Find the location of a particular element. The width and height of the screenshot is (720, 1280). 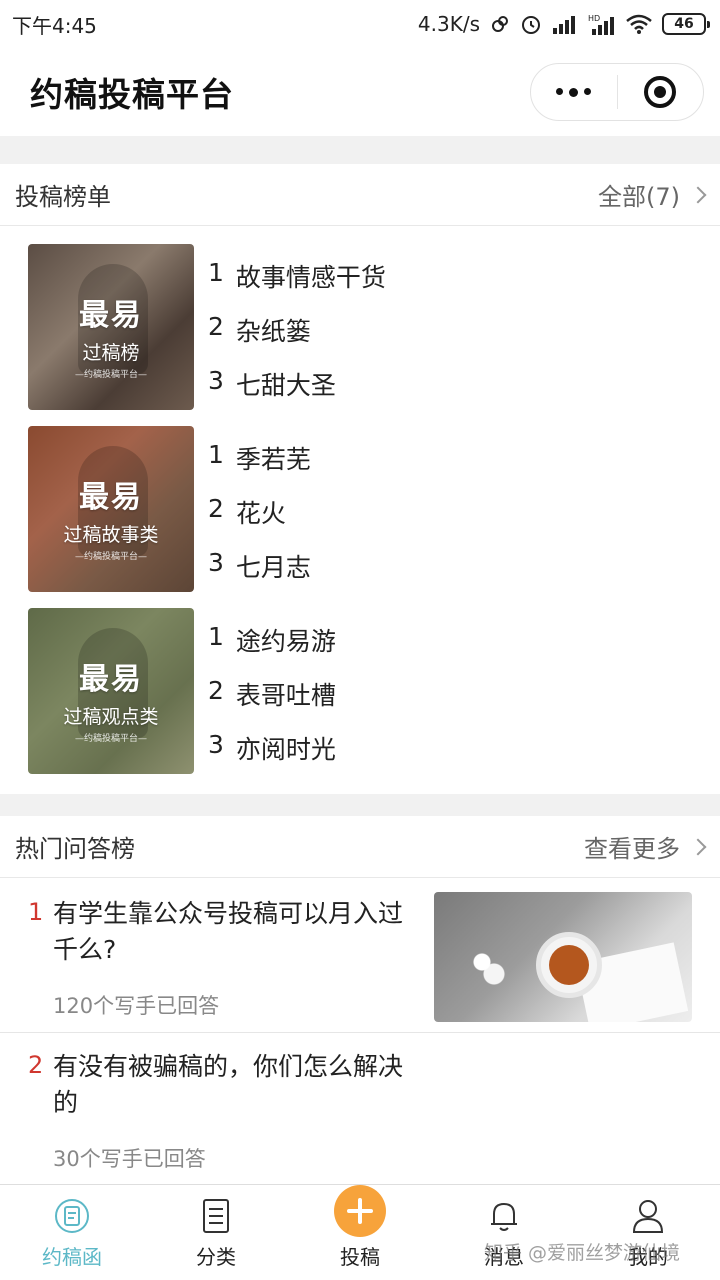

close-miniprogram-button is located at coordinates (661, 92).